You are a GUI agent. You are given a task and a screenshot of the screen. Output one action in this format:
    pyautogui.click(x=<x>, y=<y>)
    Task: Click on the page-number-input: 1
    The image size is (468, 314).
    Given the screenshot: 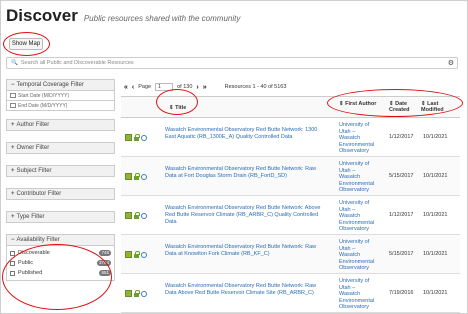 What is the action you would take?
    pyautogui.click(x=164, y=87)
    